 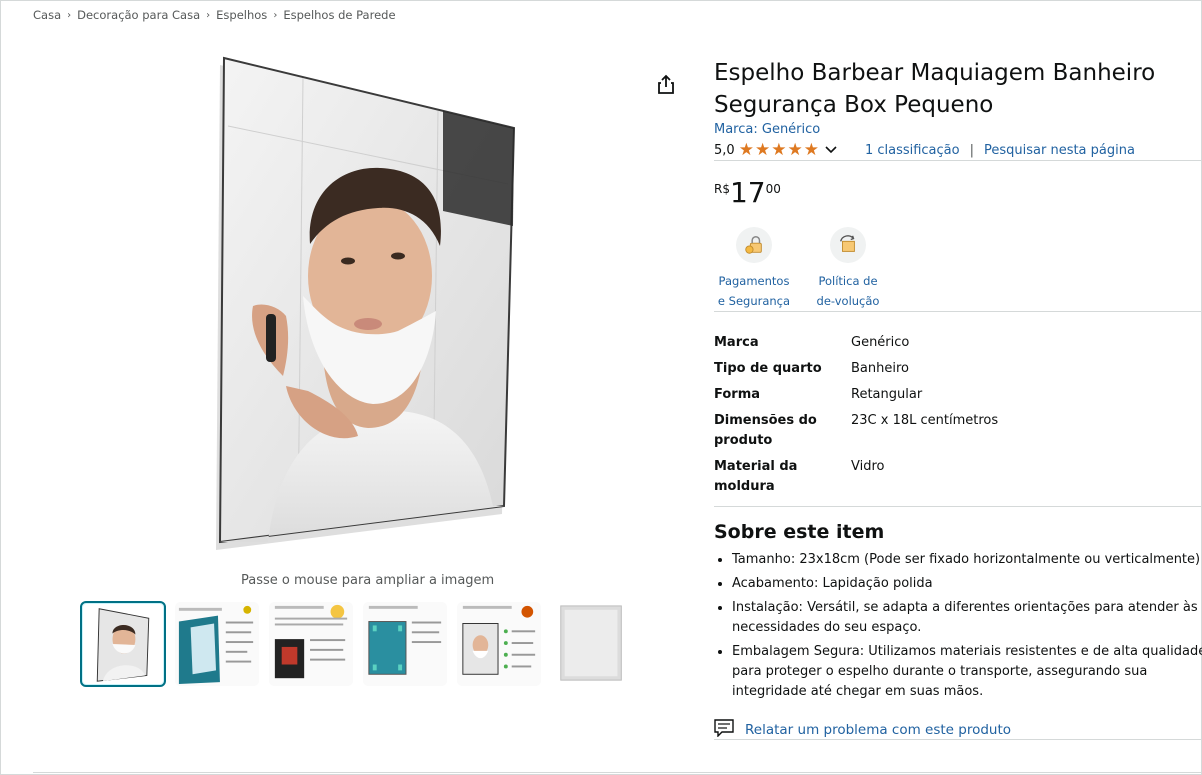 What do you see at coordinates (241, 15) in the screenshot?
I see `breadcrumb-item-espelhos: Espelhos` at bounding box center [241, 15].